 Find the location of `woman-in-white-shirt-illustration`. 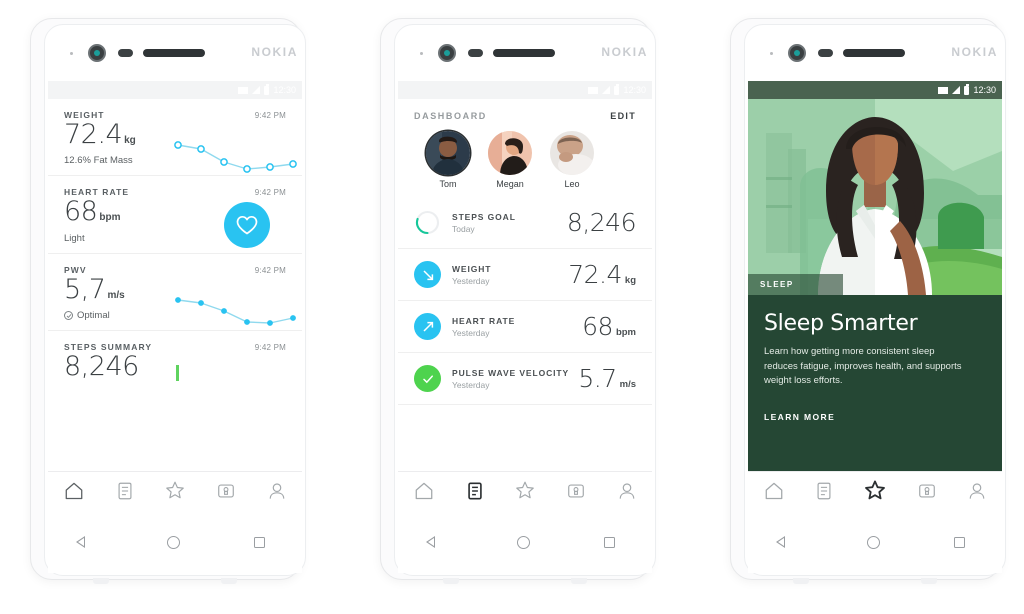

woman-in-white-shirt-illustration is located at coordinates (875, 197).